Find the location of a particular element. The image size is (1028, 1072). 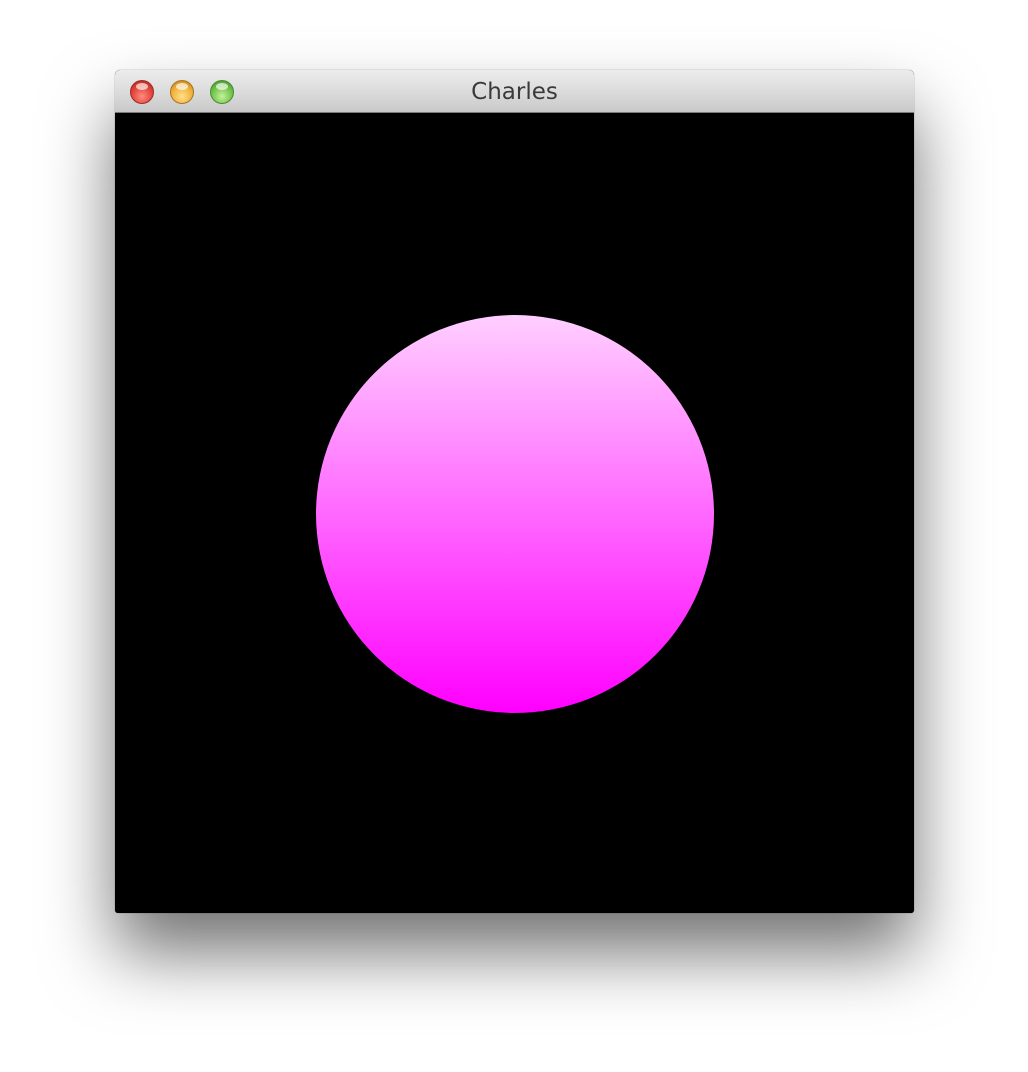

window-title: Charles is located at coordinates (514, 92).